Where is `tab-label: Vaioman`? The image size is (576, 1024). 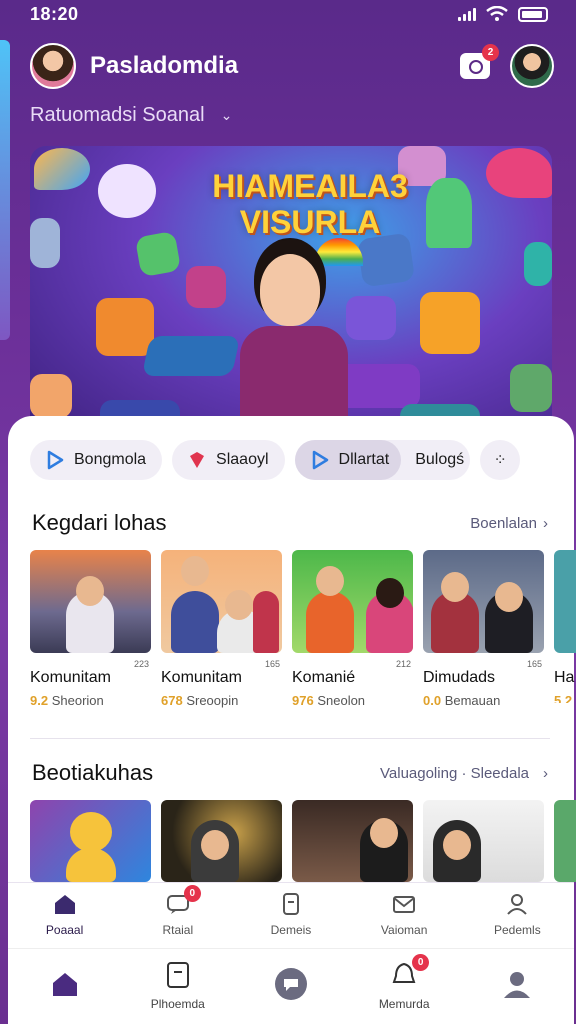
tab-label: Vaioman is located at coordinates (404, 929).